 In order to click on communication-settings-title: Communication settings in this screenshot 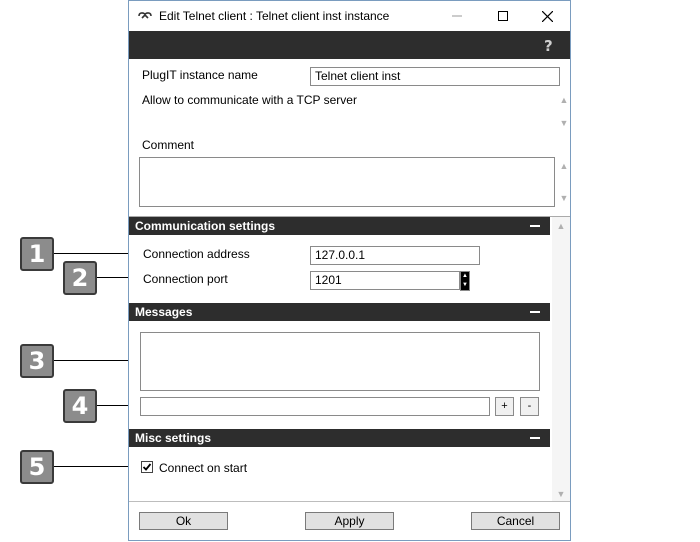, I will do `click(205, 226)`.